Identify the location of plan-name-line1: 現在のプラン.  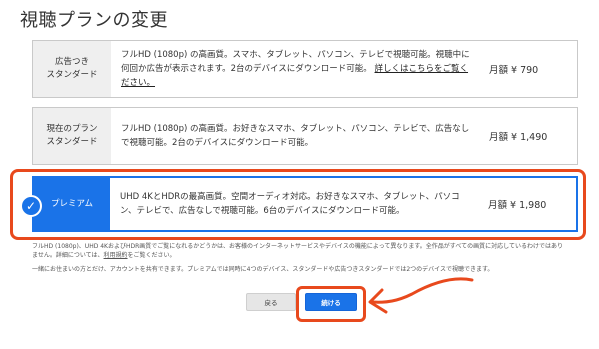
(72, 129).